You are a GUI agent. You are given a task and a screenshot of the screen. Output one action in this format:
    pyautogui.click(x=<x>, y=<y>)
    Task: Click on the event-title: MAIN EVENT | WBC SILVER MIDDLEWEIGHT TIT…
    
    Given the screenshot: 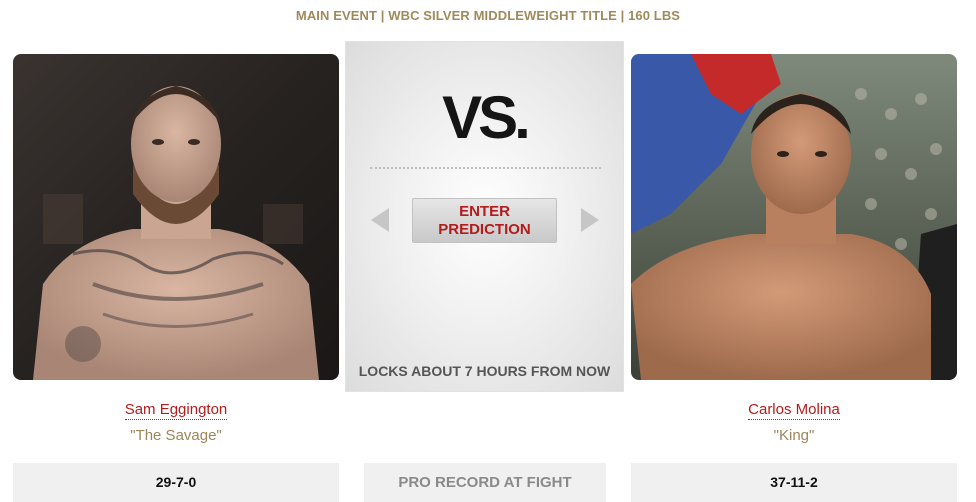 What is the action you would take?
    pyautogui.click(x=488, y=15)
    